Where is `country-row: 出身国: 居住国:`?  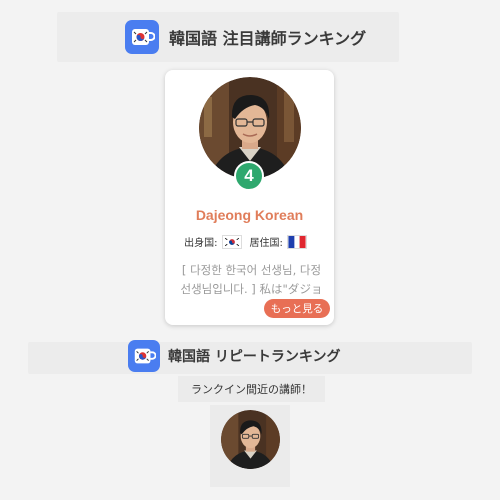
country-row: 出身国: 居住国: is located at coordinates (249, 241).